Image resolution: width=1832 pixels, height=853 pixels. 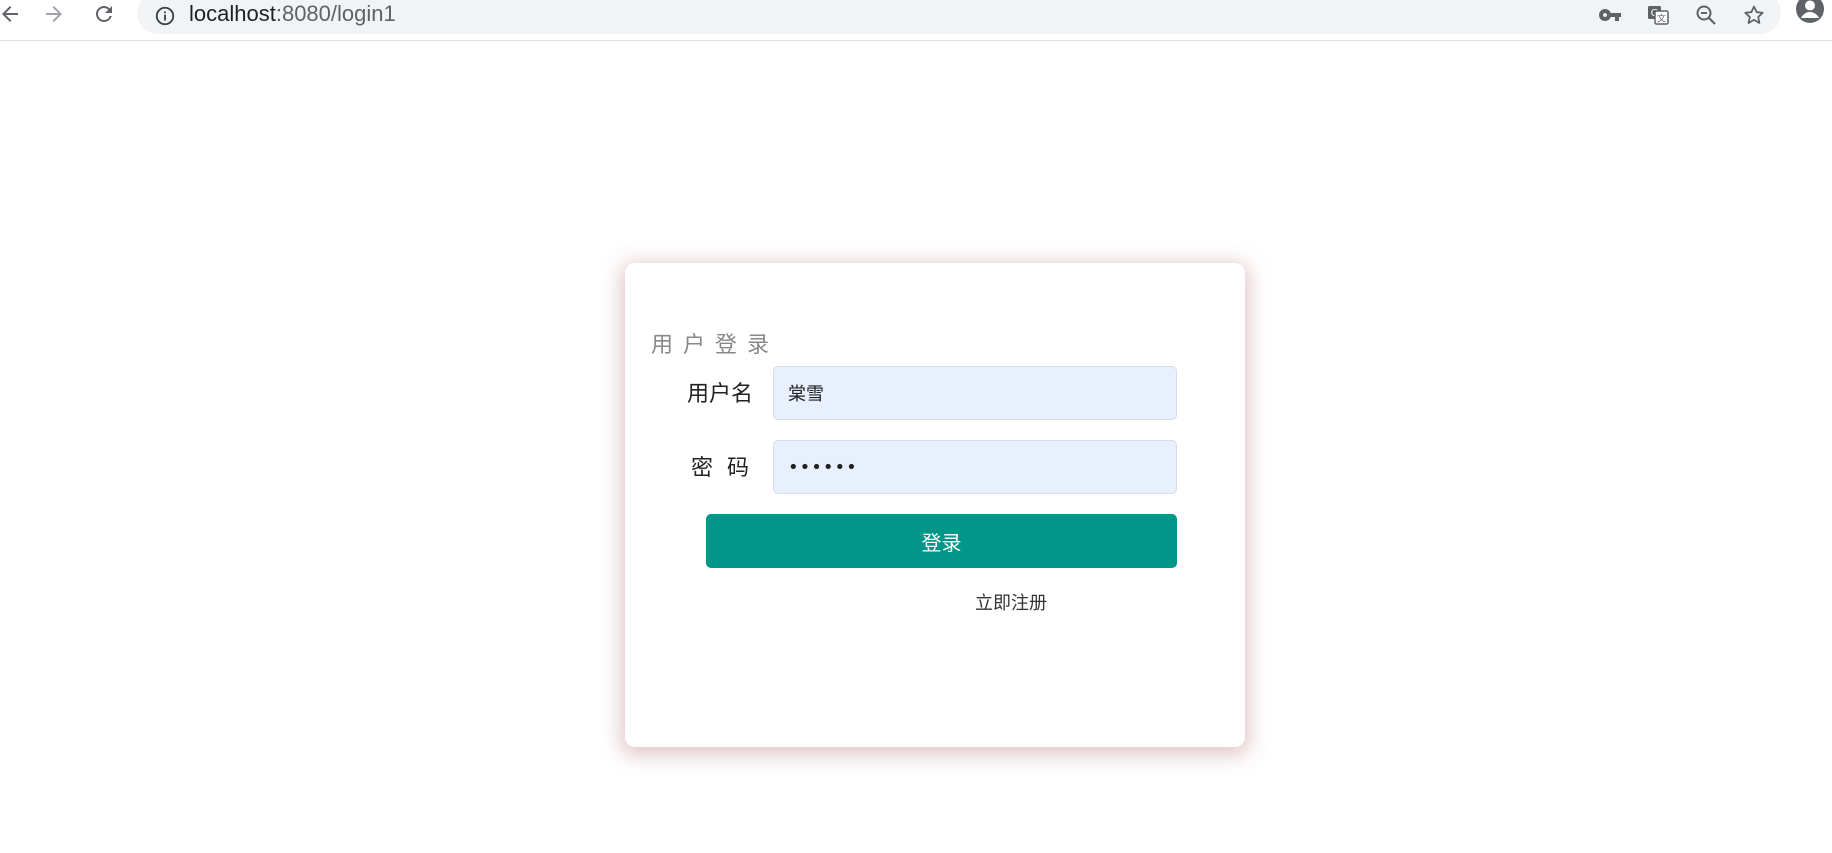 I want to click on forward-button, so click(x=54, y=14).